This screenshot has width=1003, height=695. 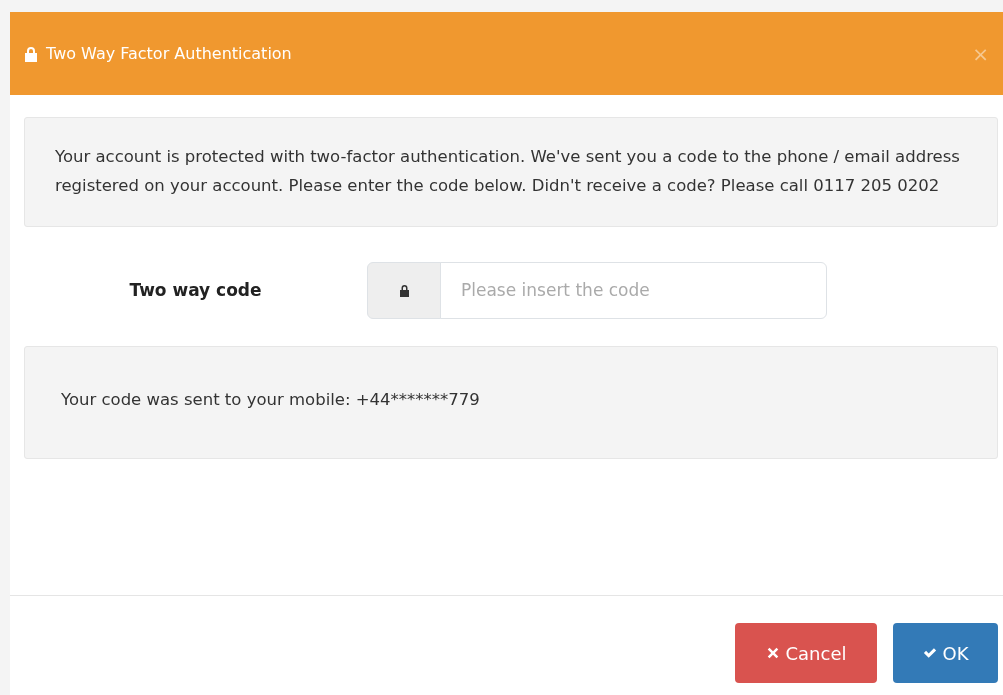 I want to click on notice-text: Your account is protected with two-factor authentication. We've sent you a code to the phone / email address registered on your account. Please enter the code below. Didn't receive a code? Please call 0117 205 0202, so click(x=507, y=171).